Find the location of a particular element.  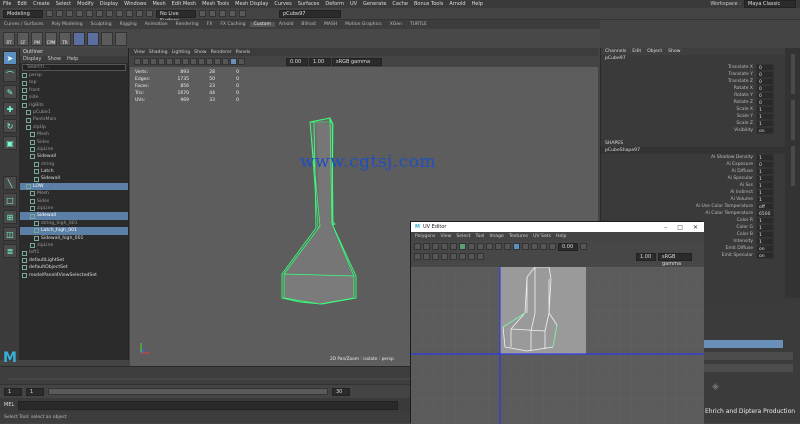

scale-tool-icon: ▣ is located at coordinates (10, 143).